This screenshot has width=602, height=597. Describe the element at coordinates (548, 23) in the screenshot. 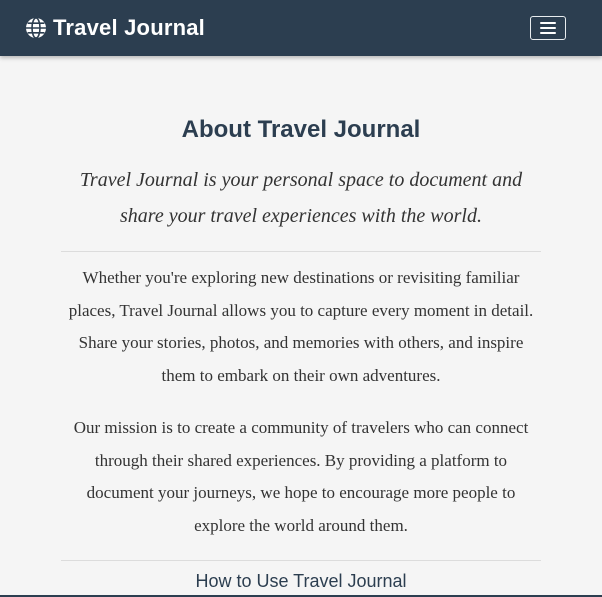

I see `hamburger-menu-icon` at that location.